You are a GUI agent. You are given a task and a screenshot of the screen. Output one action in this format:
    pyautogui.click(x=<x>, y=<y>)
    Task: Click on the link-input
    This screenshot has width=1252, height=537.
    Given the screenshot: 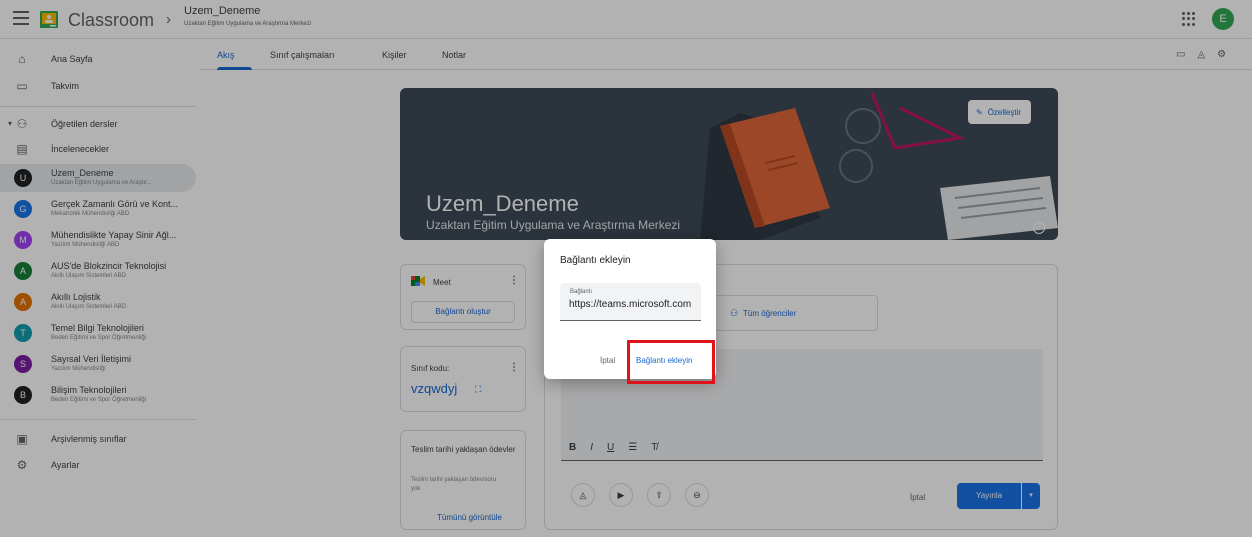 What is the action you would take?
    pyautogui.click(x=634, y=304)
    